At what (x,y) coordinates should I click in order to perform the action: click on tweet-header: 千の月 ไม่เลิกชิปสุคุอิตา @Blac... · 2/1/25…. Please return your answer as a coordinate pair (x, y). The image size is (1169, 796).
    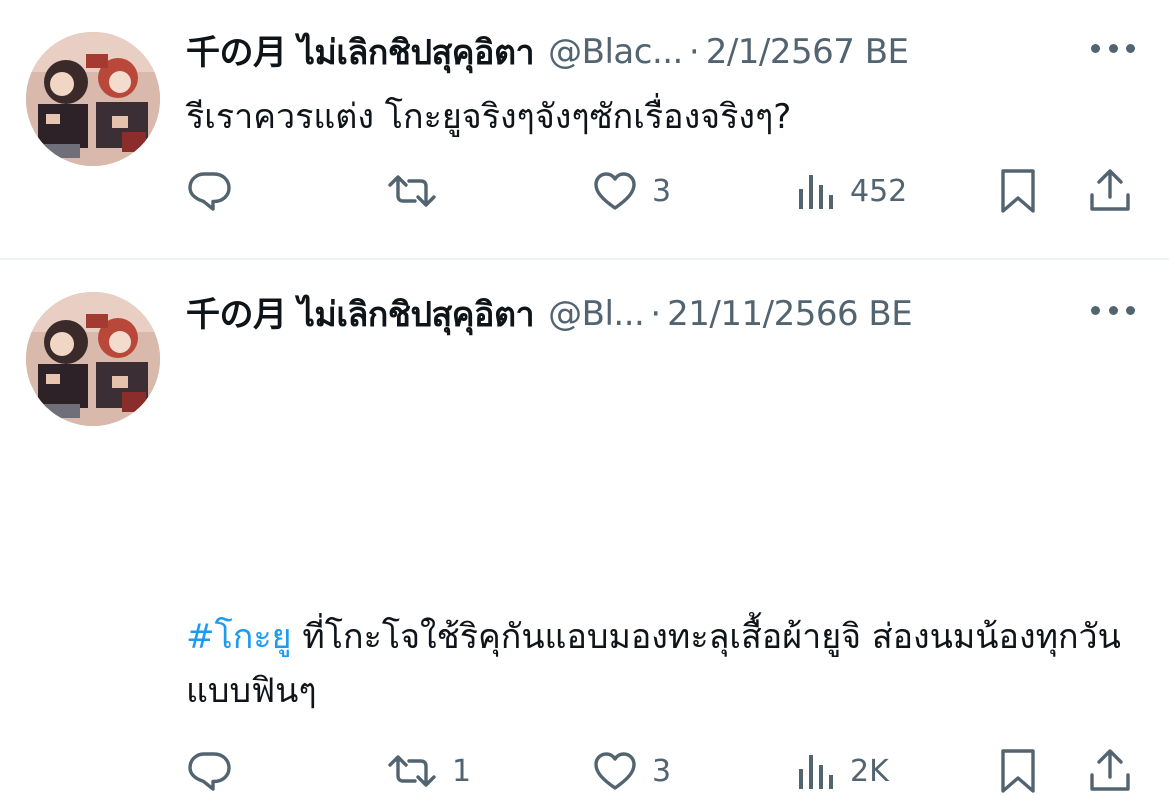
    Looking at the image, I should click on (667, 52).